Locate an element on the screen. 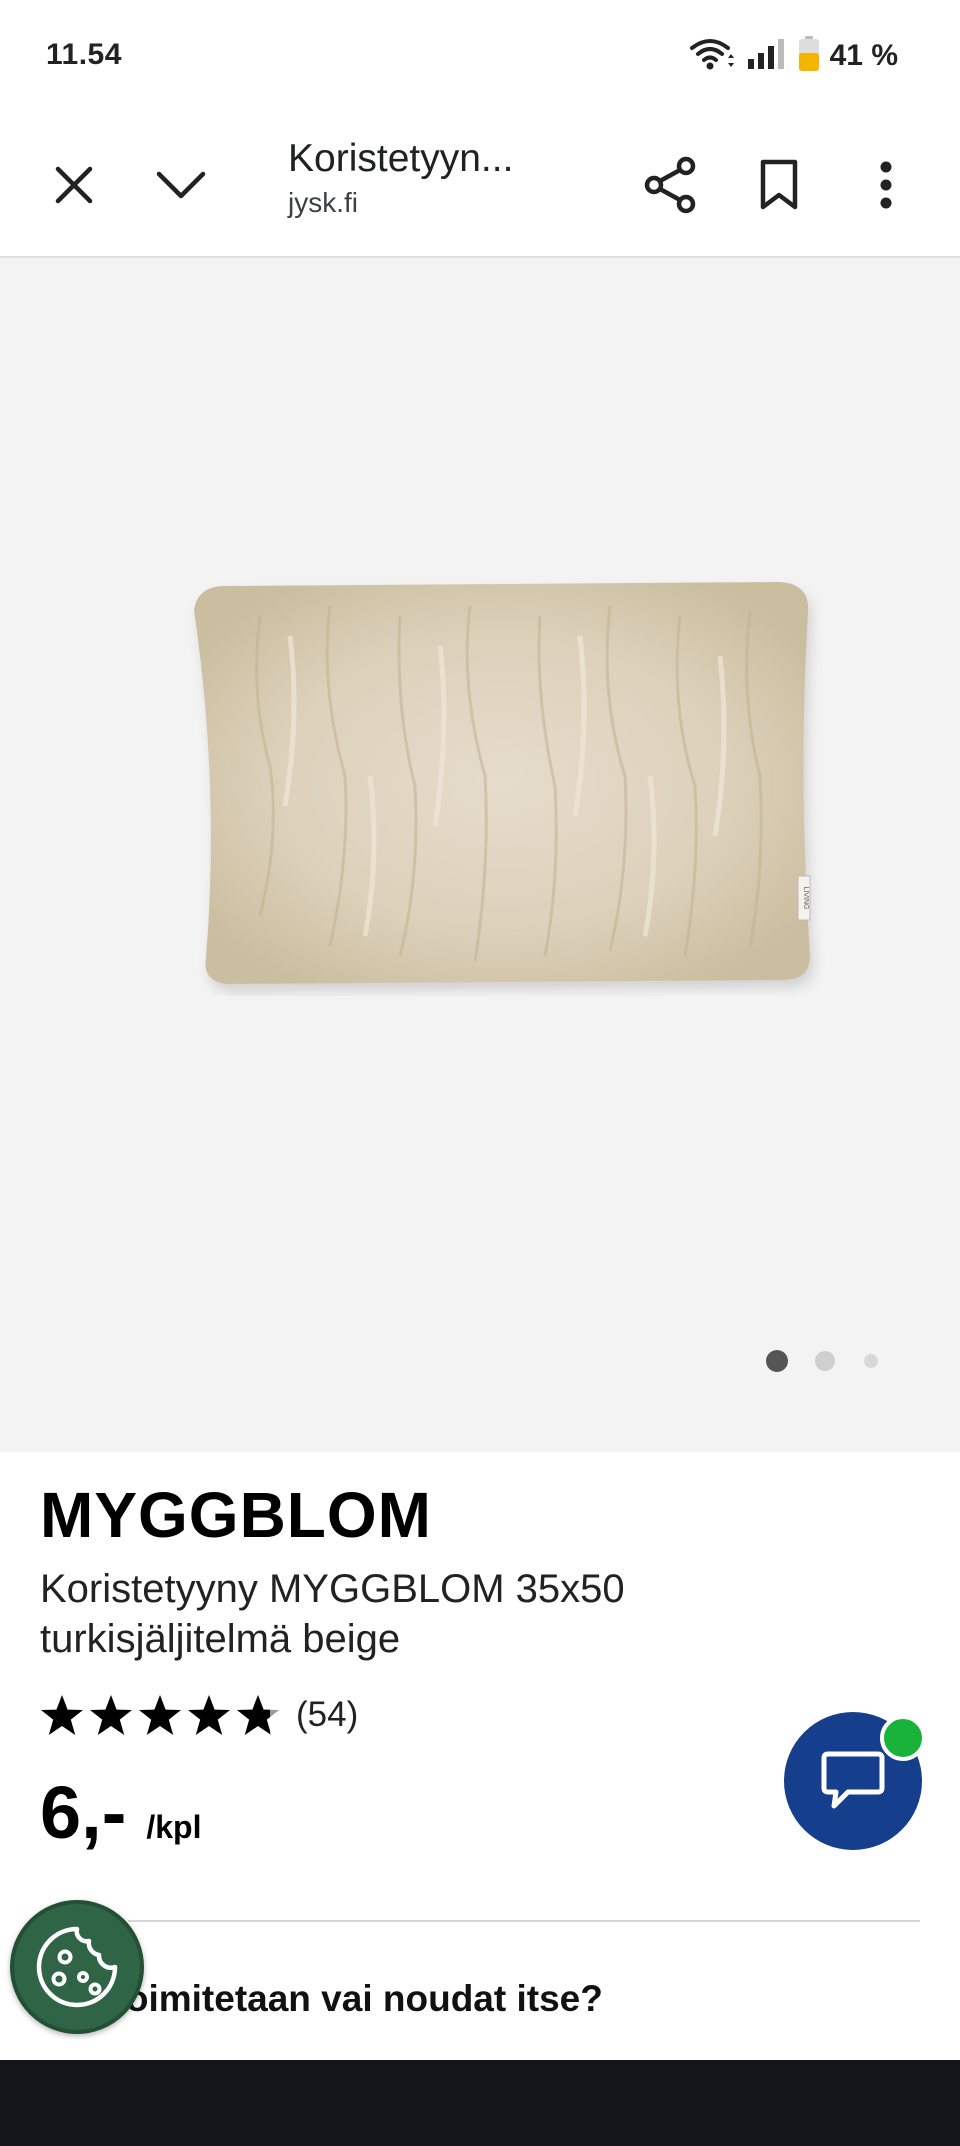 The image size is (960, 2146). close-icon is located at coordinates (74, 185).